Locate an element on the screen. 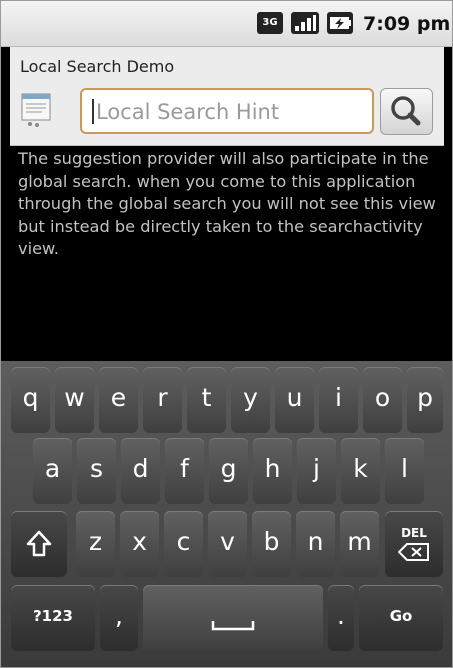 The height and width of the screenshot is (668, 453). key-p: p is located at coordinates (425, 400).